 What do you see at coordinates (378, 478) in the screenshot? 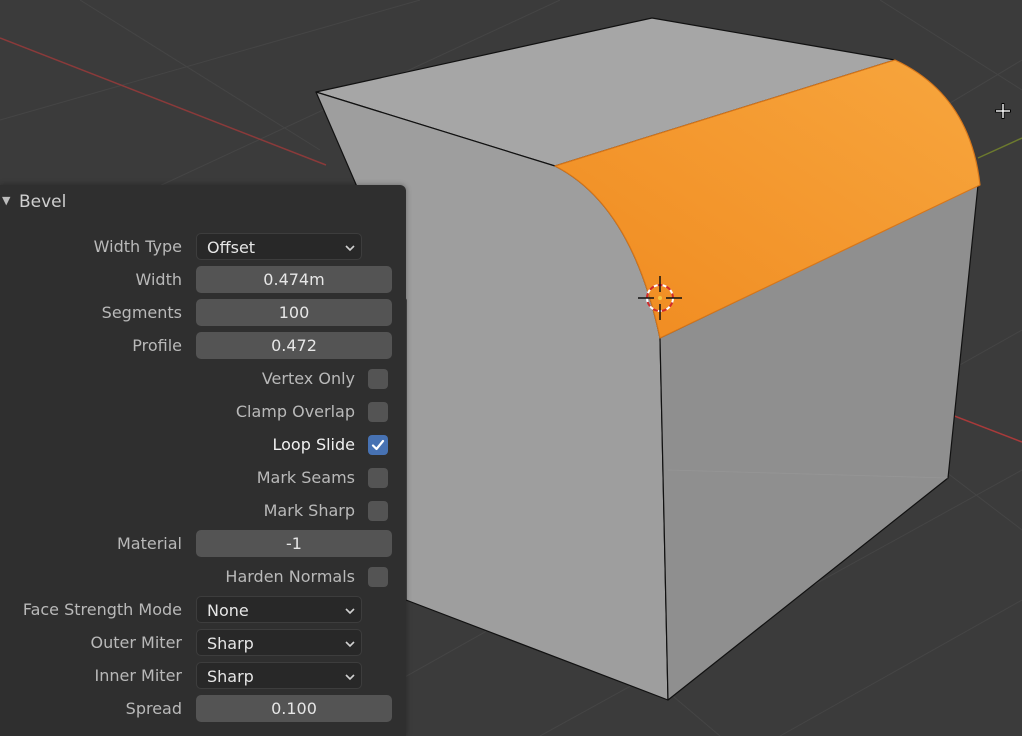
I see `mark-seams-checkbox` at bounding box center [378, 478].